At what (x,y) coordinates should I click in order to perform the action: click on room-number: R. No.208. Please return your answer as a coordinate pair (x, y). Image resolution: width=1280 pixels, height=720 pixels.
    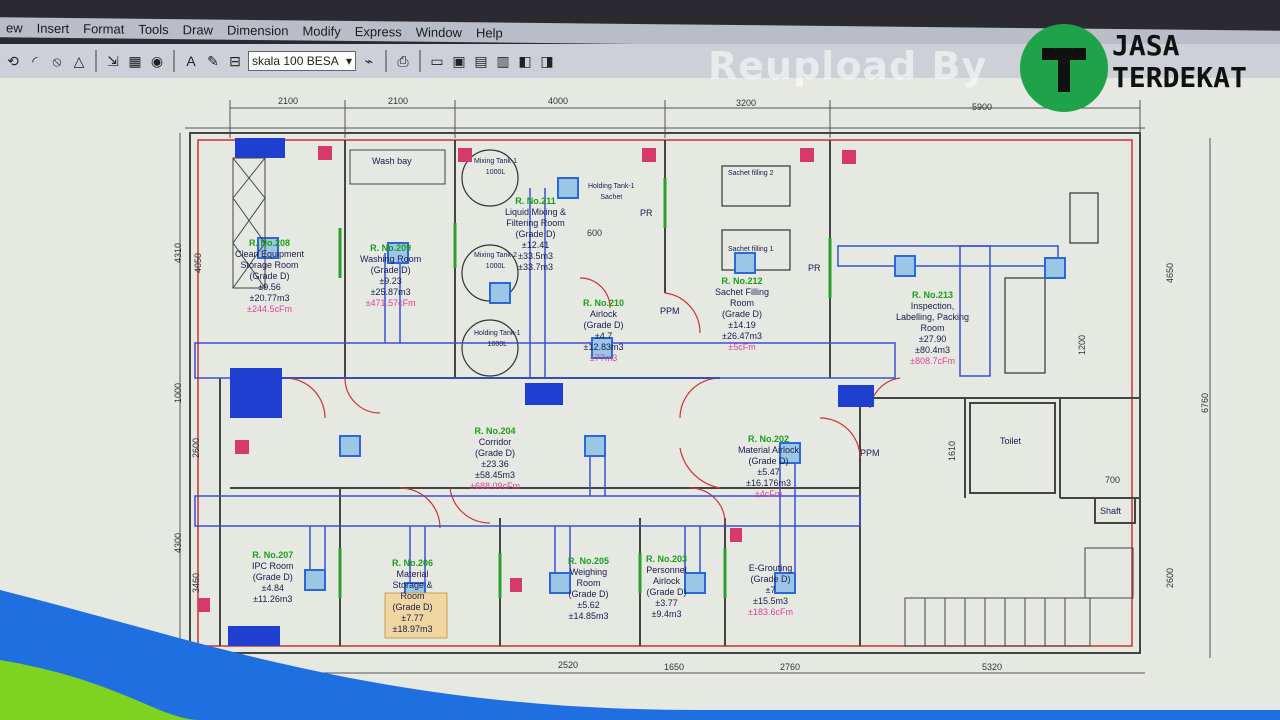
    Looking at the image, I should click on (270, 243).